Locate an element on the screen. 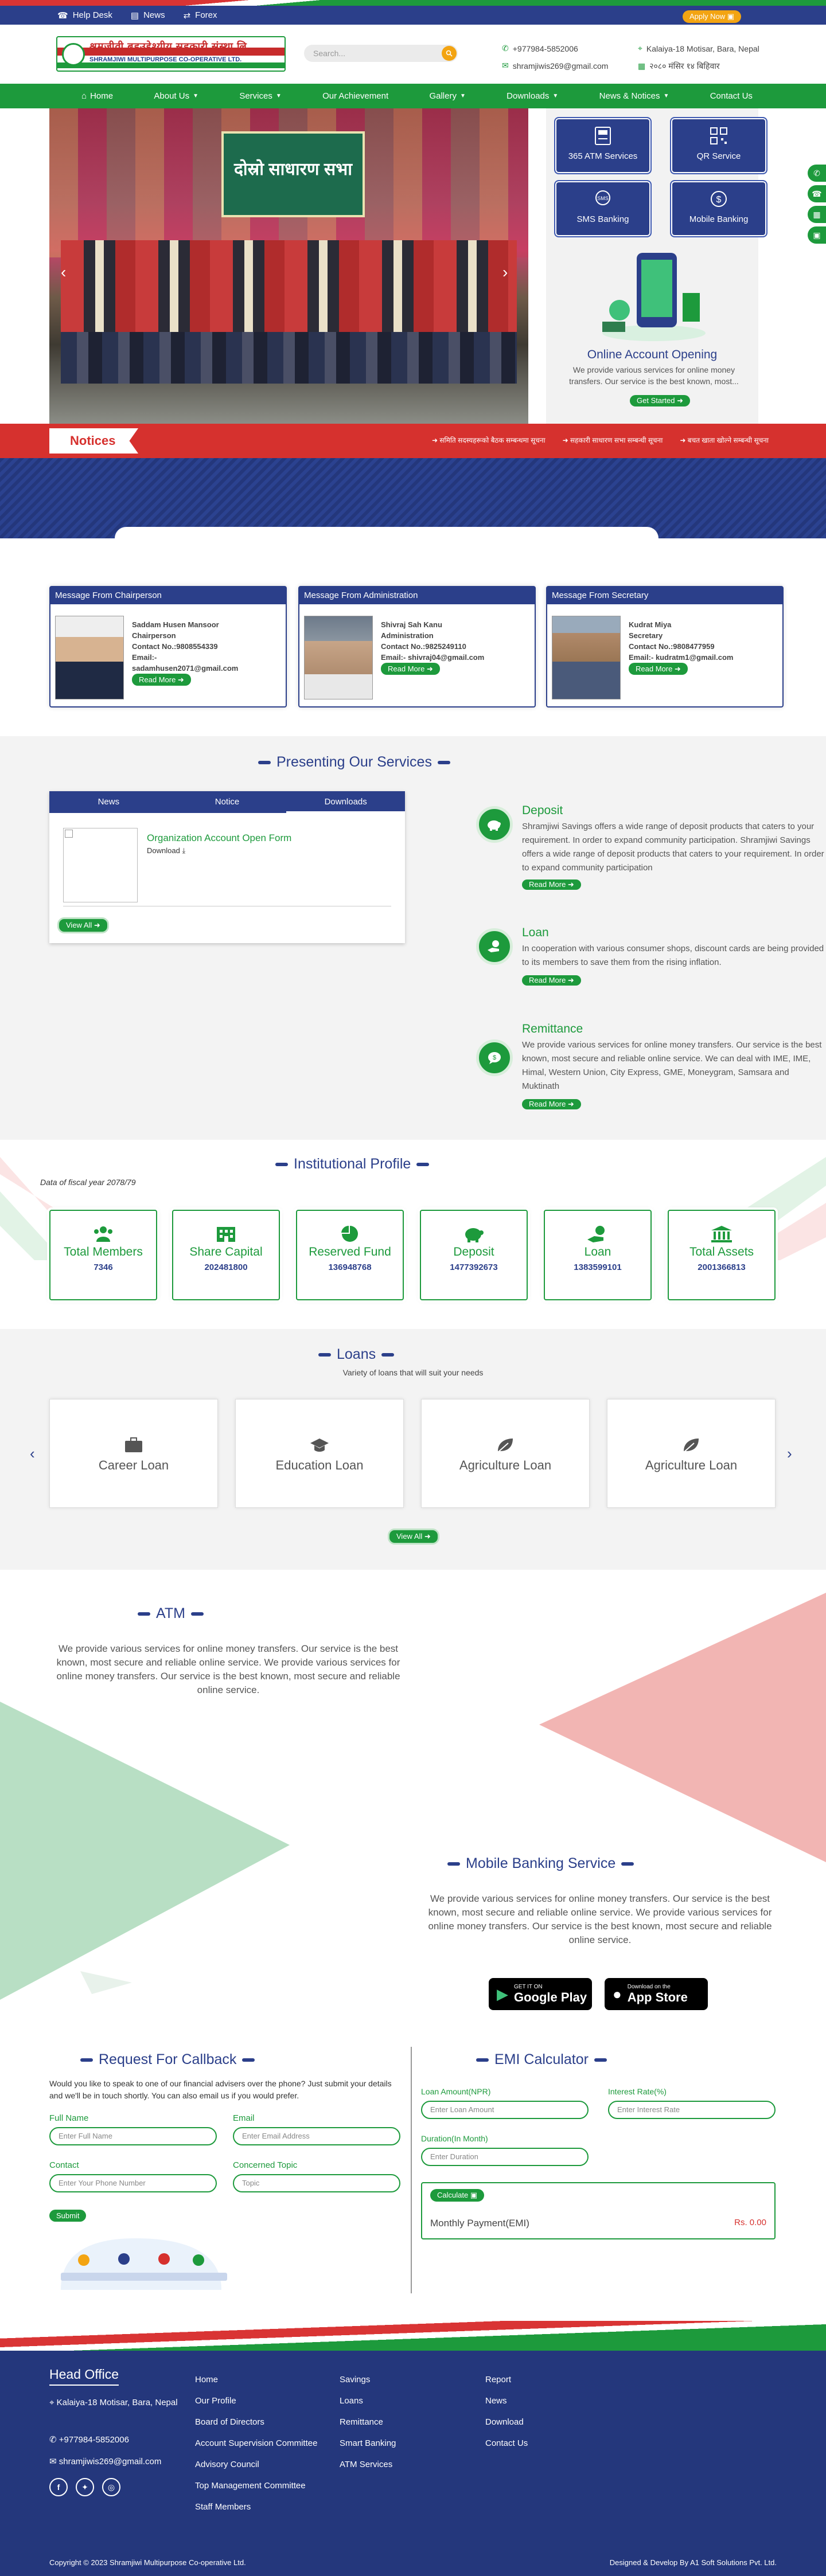 The width and height of the screenshot is (826, 2576). slider-prev-icon: ‹ is located at coordinates (63, 272).